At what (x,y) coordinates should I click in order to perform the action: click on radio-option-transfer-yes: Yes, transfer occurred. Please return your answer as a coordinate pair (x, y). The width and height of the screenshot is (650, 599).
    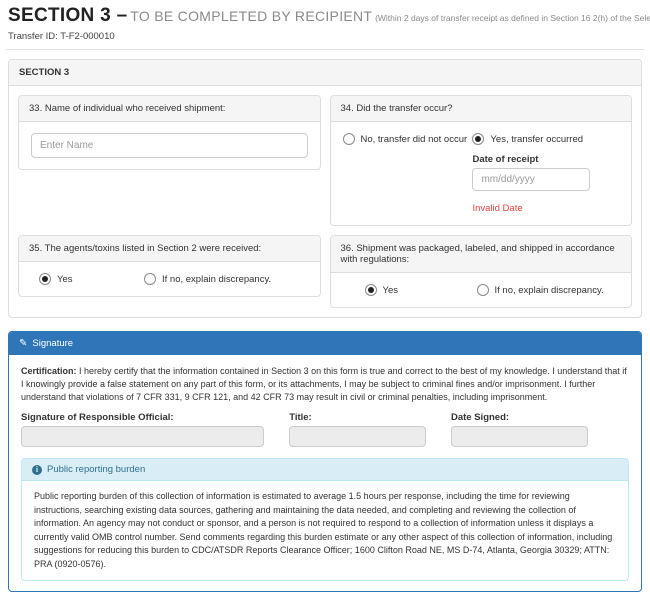
    Looking at the image, I should click on (545, 139).